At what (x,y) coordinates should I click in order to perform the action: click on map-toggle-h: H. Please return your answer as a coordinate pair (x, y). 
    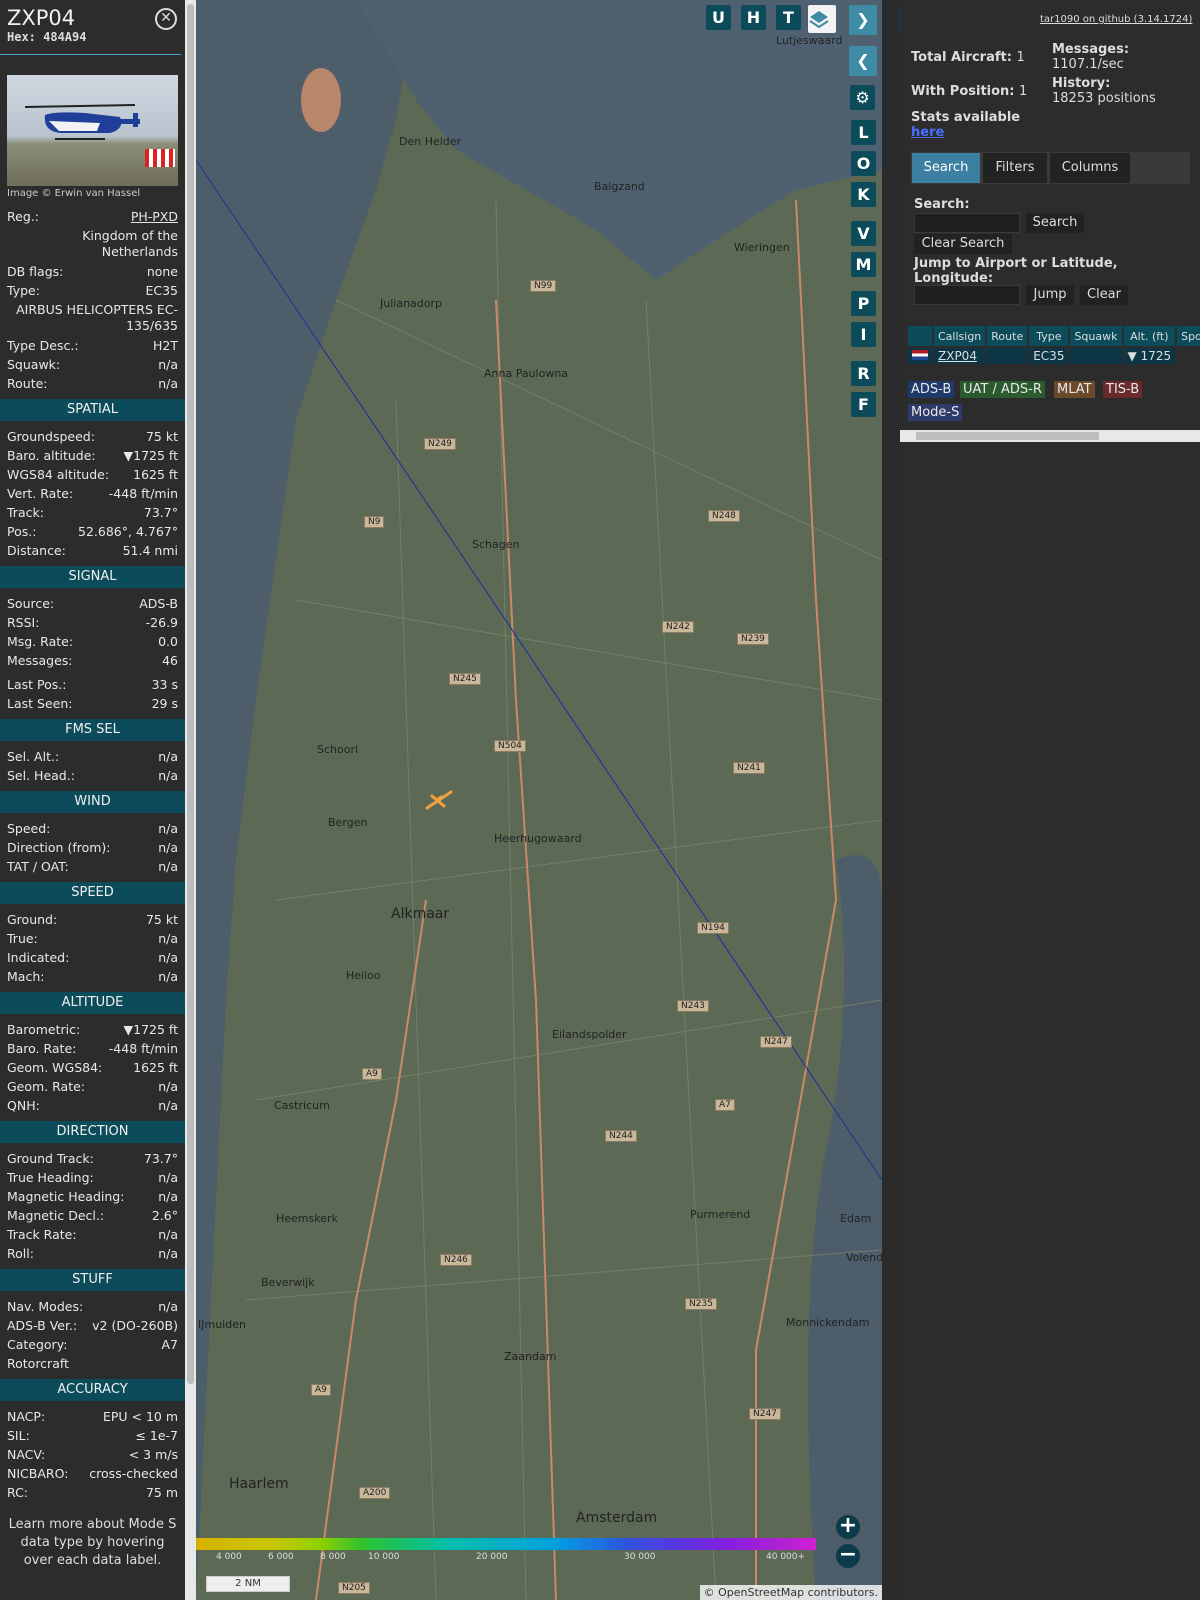
    Looking at the image, I should click on (753, 17).